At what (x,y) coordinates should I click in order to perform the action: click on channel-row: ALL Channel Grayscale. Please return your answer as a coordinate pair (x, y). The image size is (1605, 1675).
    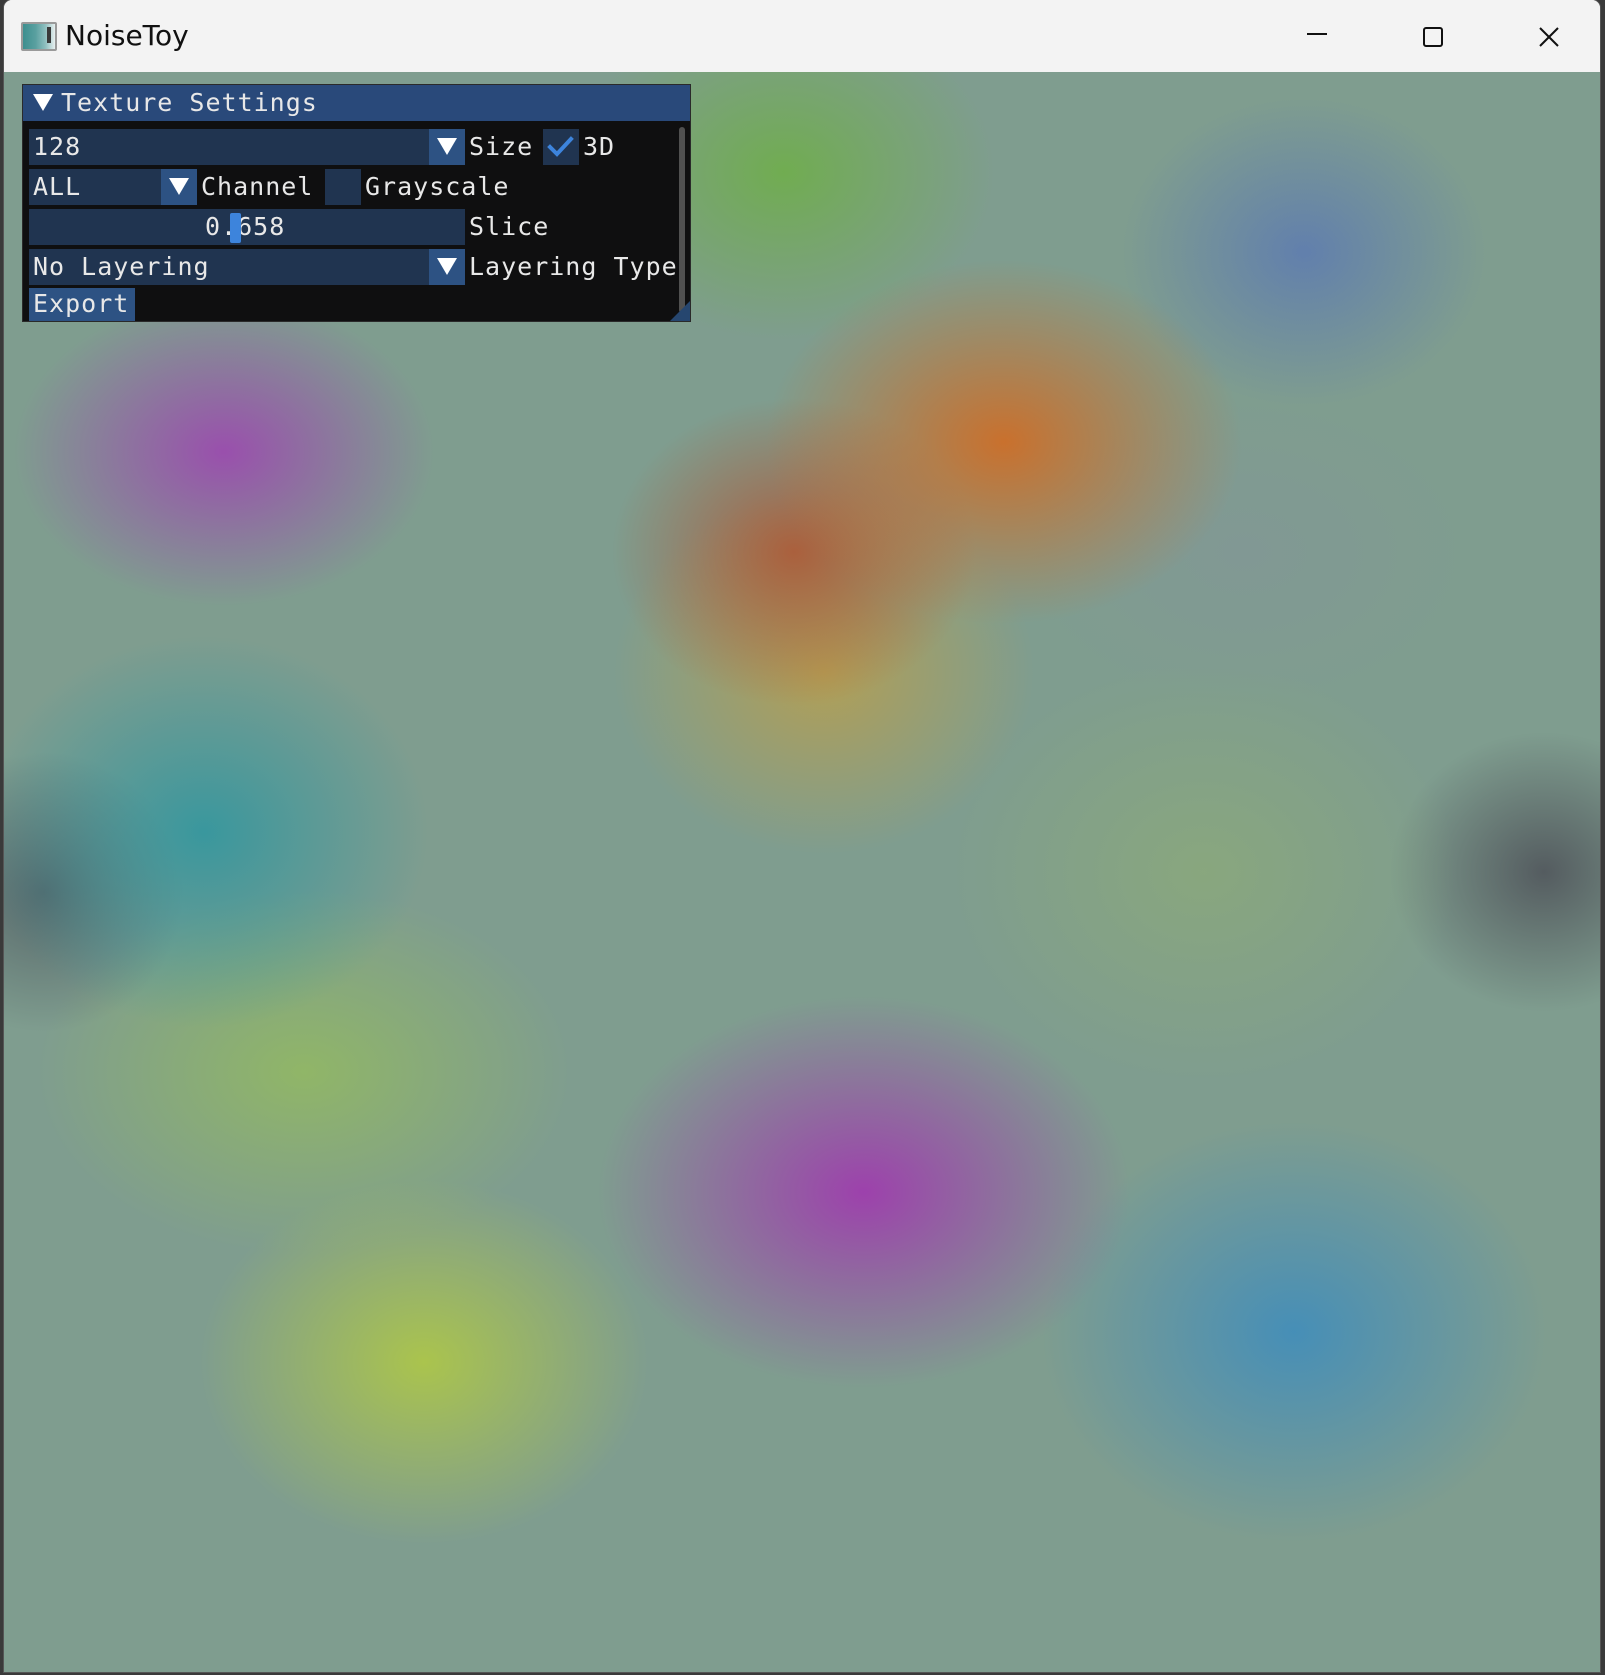
    Looking at the image, I should click on (353, 187).